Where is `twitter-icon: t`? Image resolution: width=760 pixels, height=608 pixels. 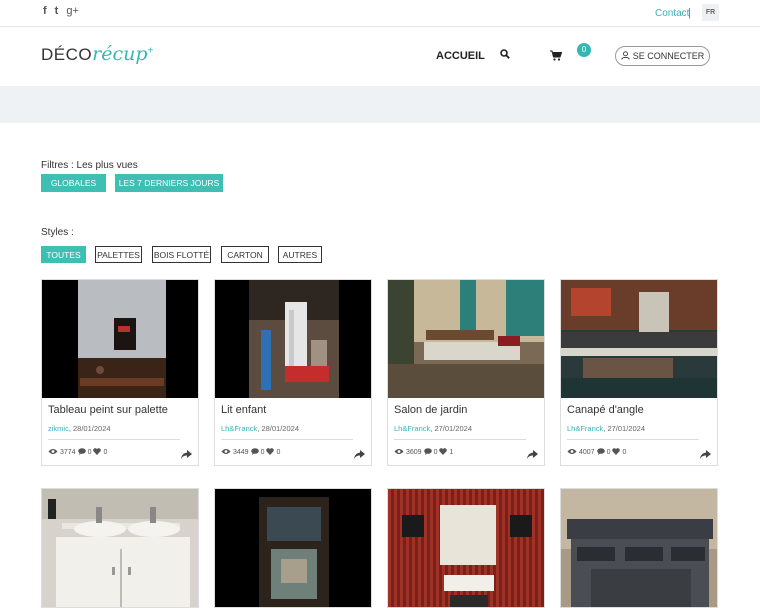 twitter-icon: t is located at coordinates (57, 11).